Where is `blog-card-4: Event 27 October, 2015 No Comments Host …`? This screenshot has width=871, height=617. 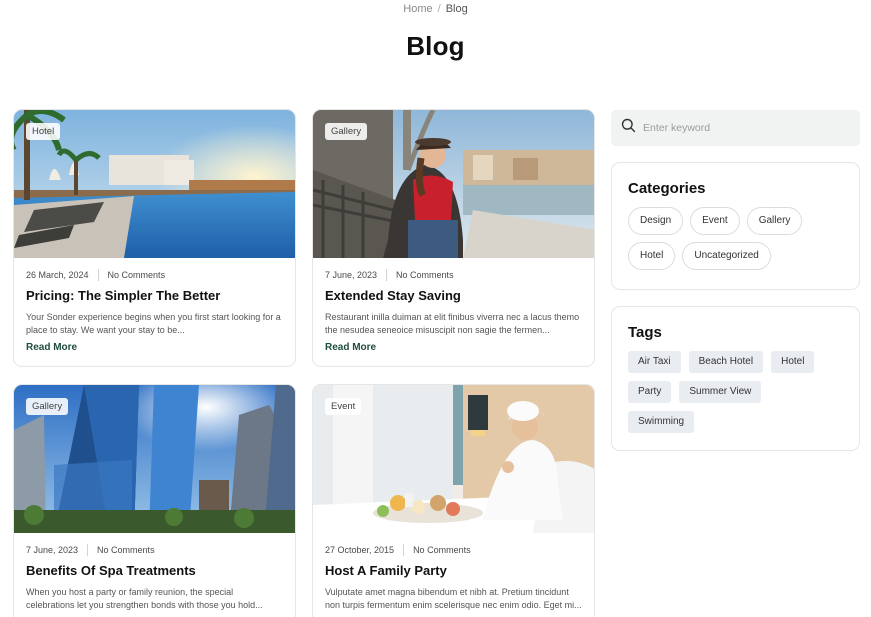 blog-card-4: Event 27 October, 2015 No Comments Host … is located at coordinates (453, 500).